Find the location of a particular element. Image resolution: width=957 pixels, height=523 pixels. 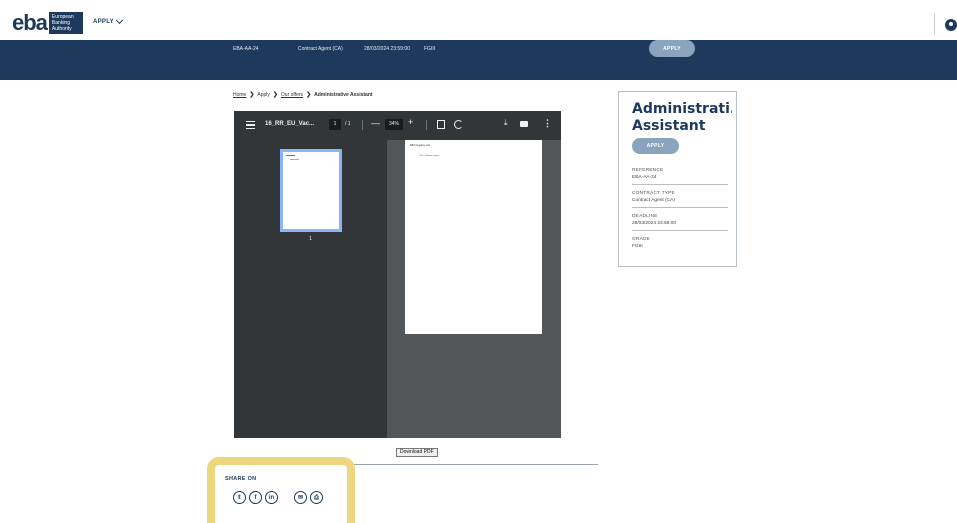

nav-apply-menu: APPLY is located at coordinates (108, 20).